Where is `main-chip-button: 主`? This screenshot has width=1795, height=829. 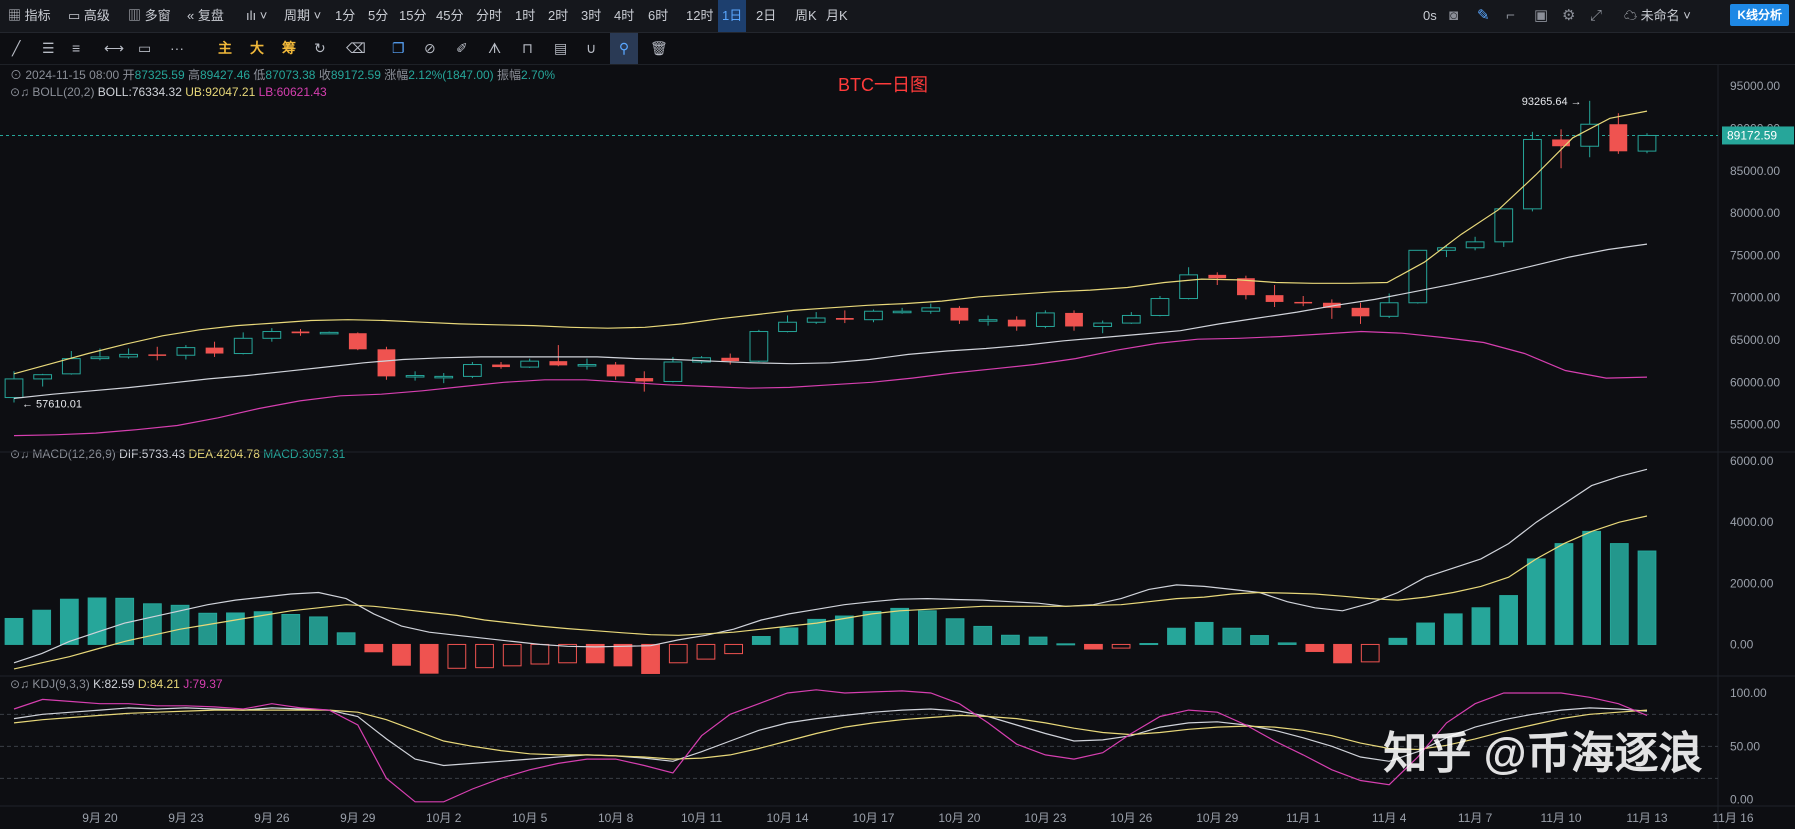 main-chip-button: 主 is located at coordinates (225, 48).